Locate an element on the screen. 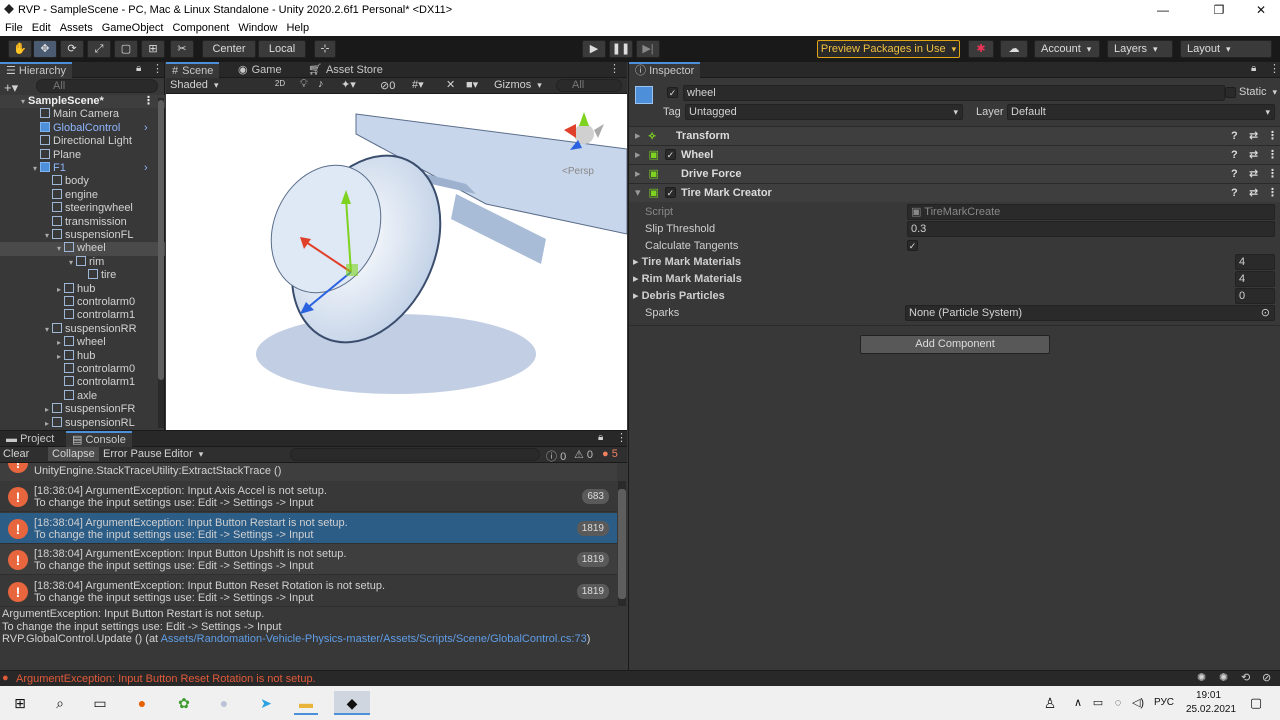  notifications-icon: ▢ is located at coordinates (1256, 703).